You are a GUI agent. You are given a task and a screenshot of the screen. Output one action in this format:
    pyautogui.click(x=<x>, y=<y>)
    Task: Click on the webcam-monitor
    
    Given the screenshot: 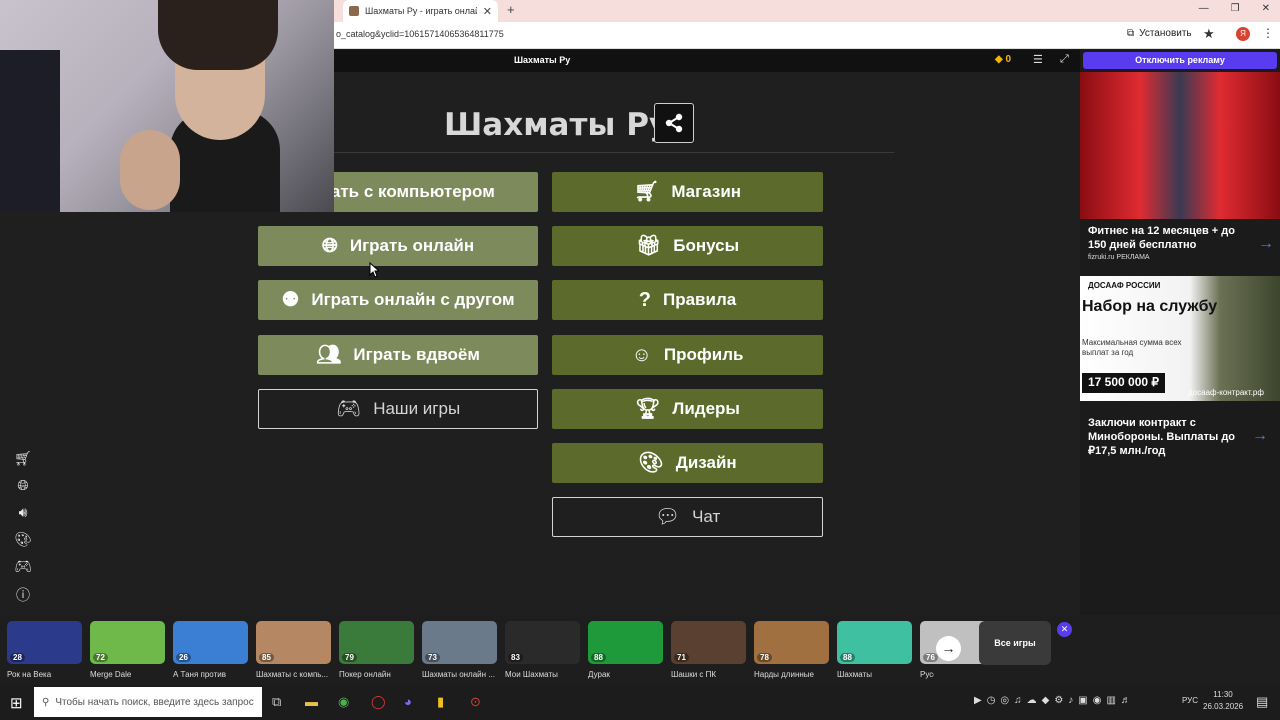 What is the action you would take?
    pyautogui.click(x=30, y=131)
    